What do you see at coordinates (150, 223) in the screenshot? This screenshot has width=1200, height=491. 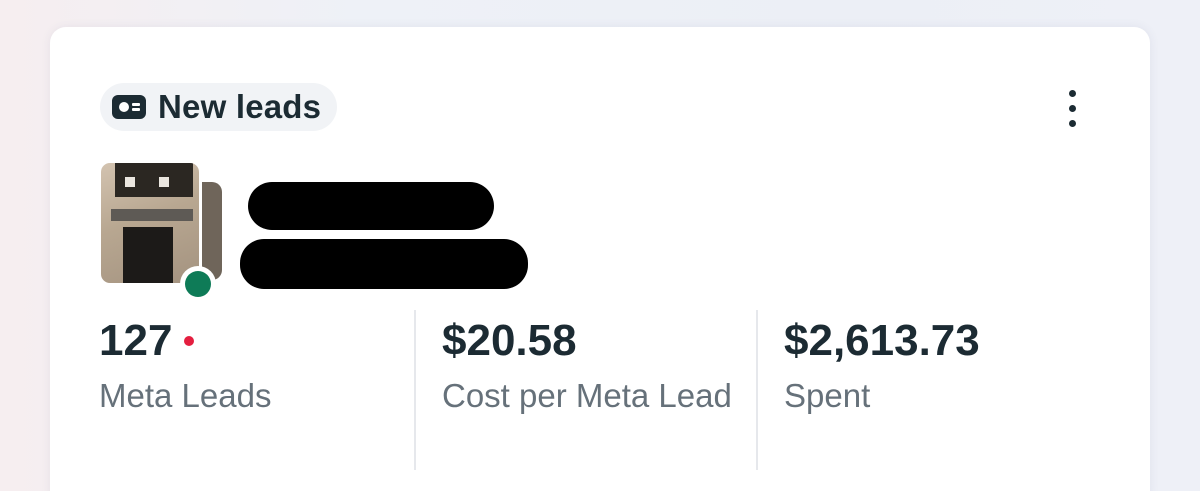 I see `account-avatar` at bounding box center [150, 223].